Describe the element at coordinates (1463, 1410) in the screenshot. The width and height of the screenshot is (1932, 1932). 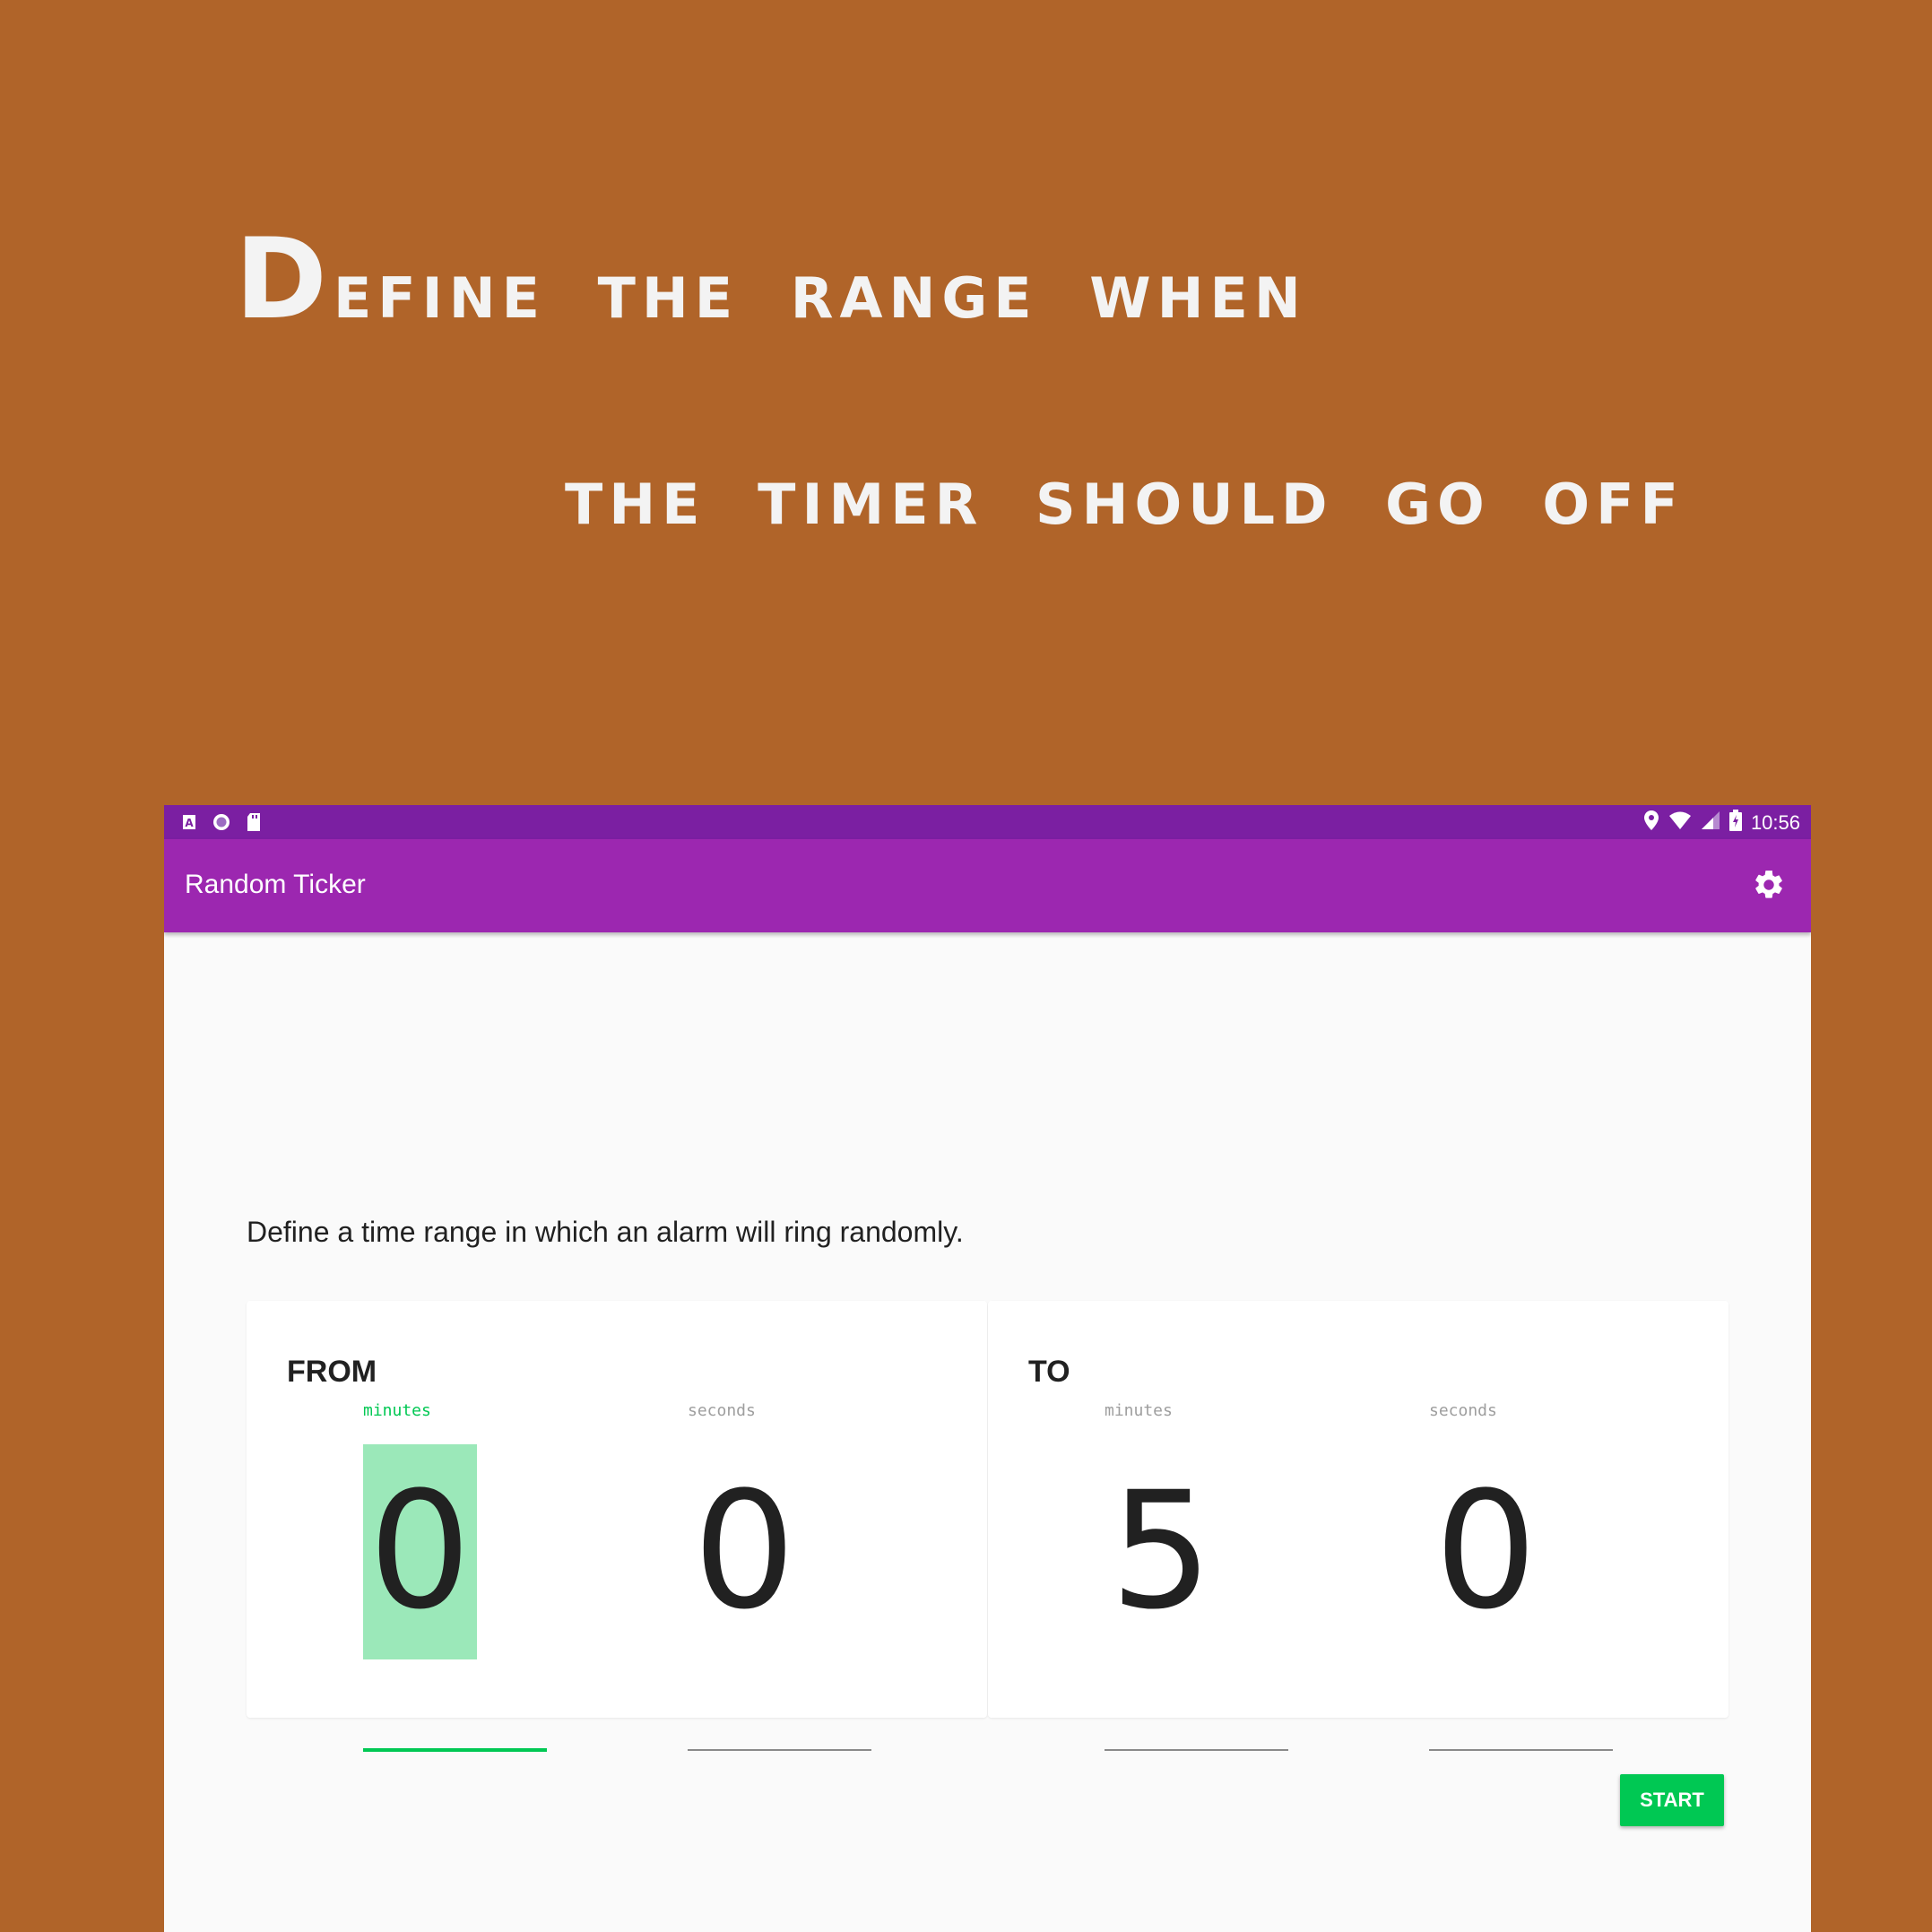
I see `to-seconds-label: seconds` at that location.